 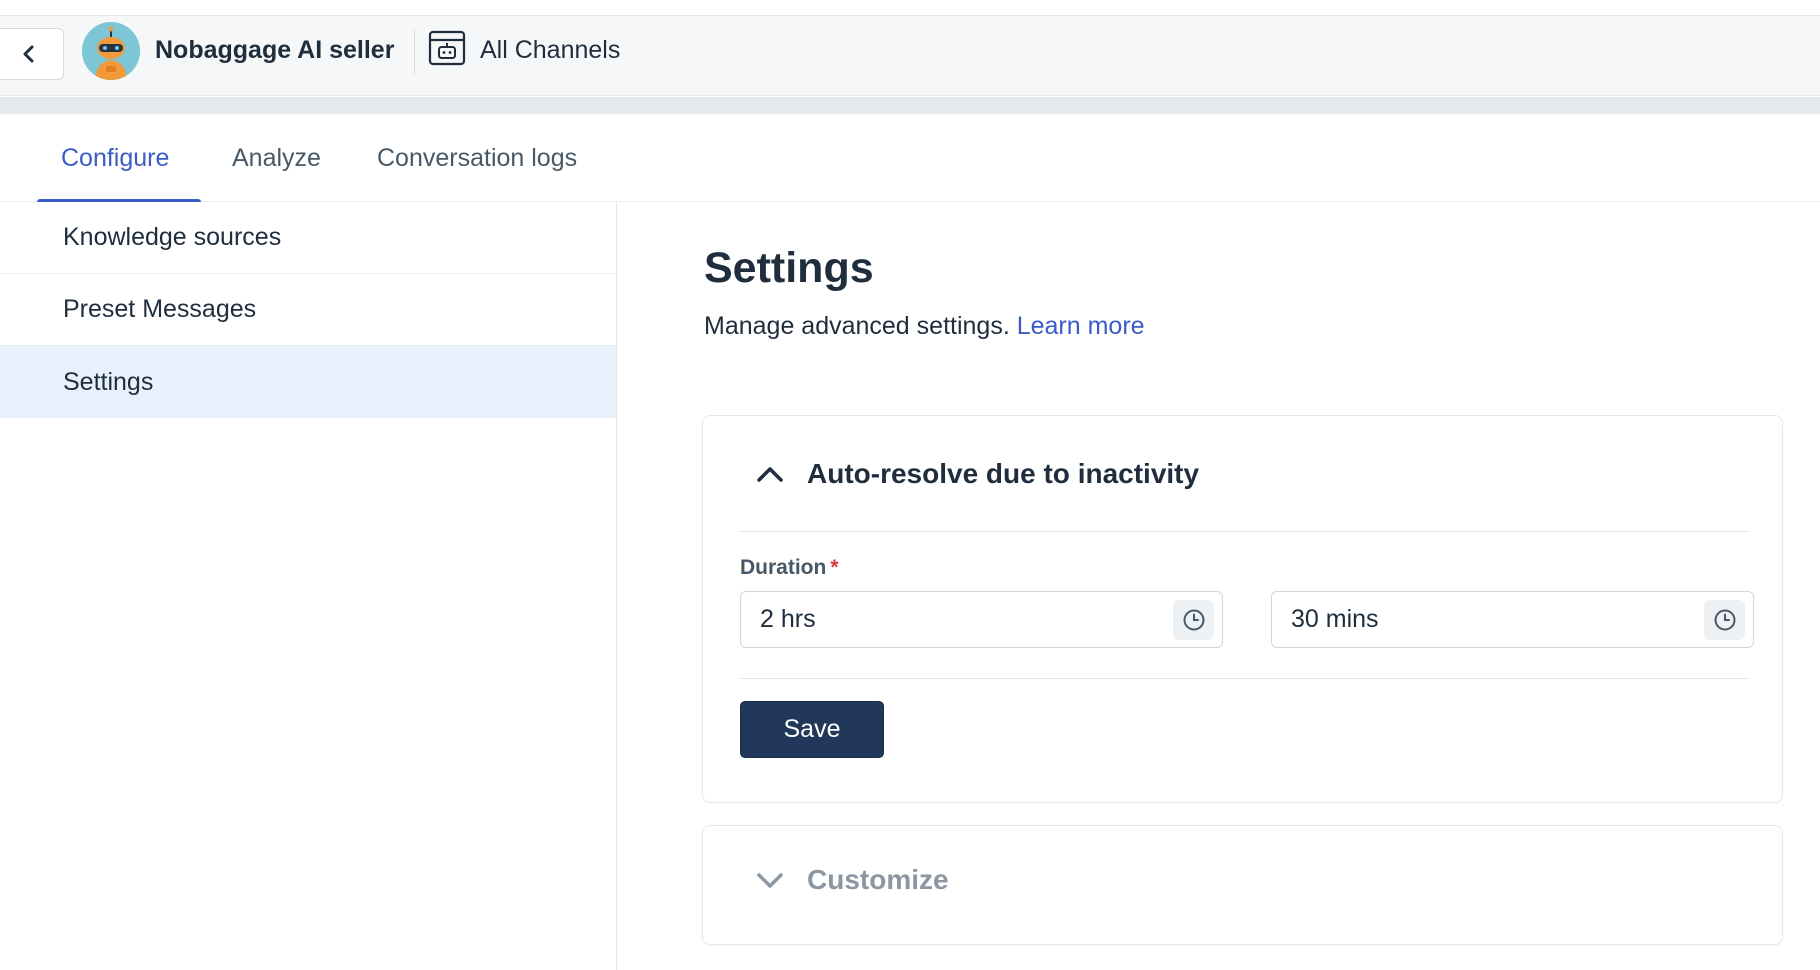 What do you see at coordinates (788, 619) in the screenshot?
I see `hours-value: 2 hrs` at bounding box center [788, 619].